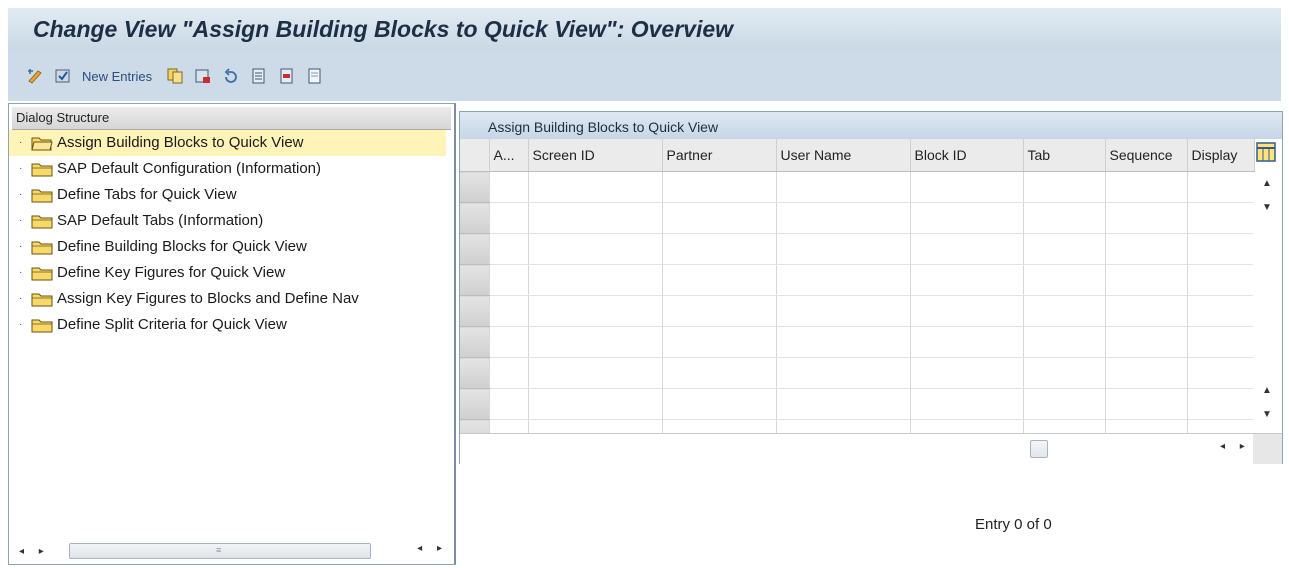  Describe the element at coordinates (315, 76) in the screenshot. I see `deselect-all-icon` at that location.